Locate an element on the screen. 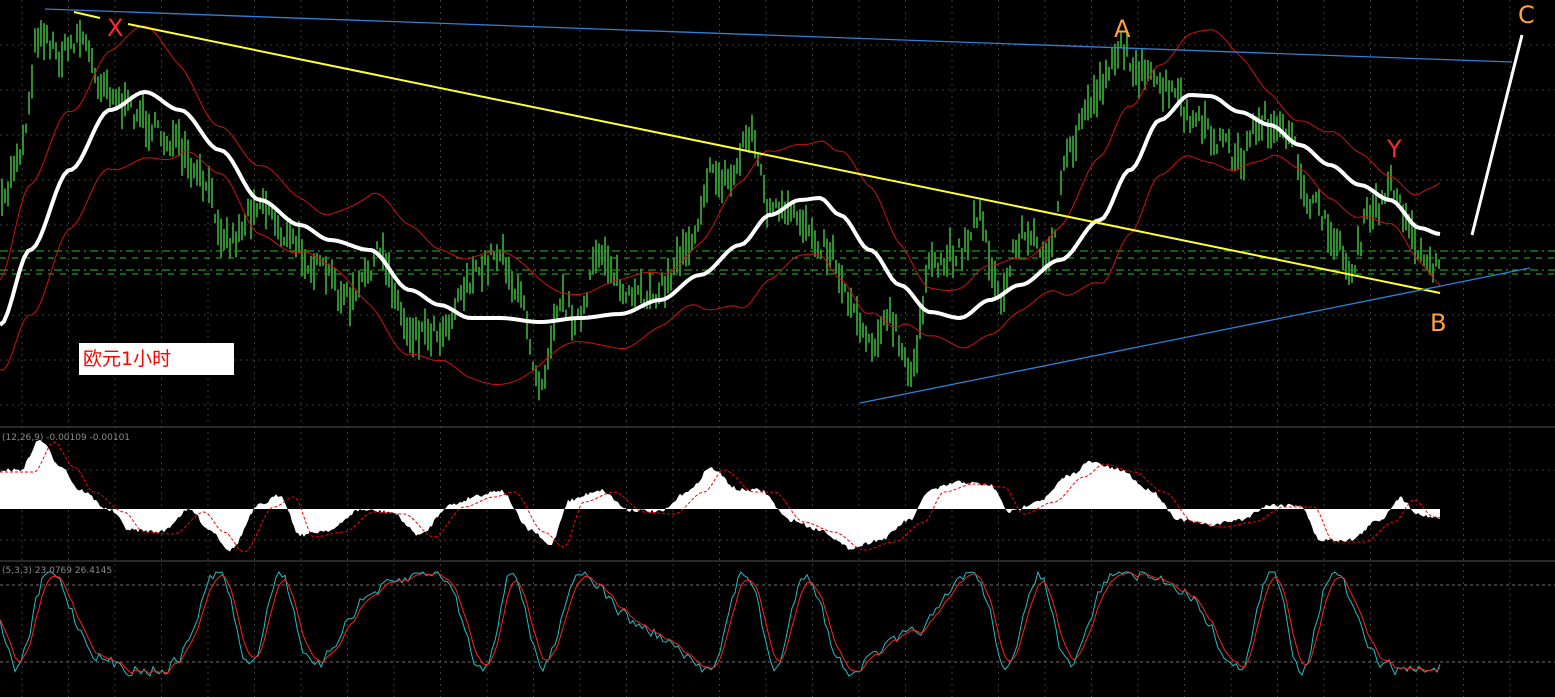  wave-label-a: A is located at coordinates (1122, 29).